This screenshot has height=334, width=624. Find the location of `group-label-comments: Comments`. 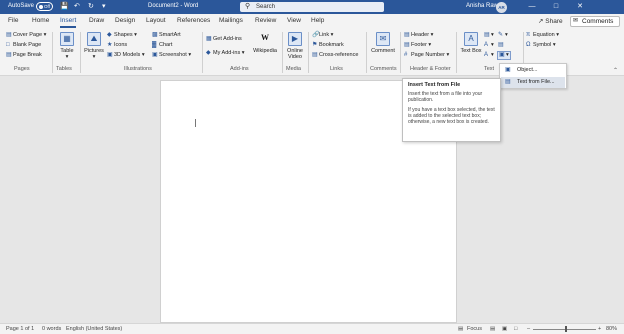

group-label-comments: Comments is located at coordinates (383, 69).